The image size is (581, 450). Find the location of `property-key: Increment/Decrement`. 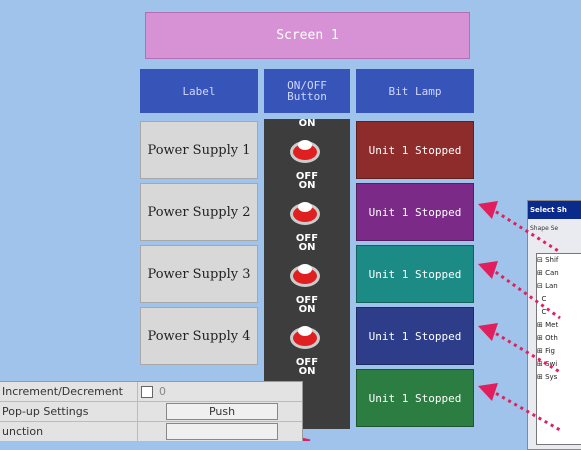

property-key: Increment/Decrement is located at coordinates (69, 391).